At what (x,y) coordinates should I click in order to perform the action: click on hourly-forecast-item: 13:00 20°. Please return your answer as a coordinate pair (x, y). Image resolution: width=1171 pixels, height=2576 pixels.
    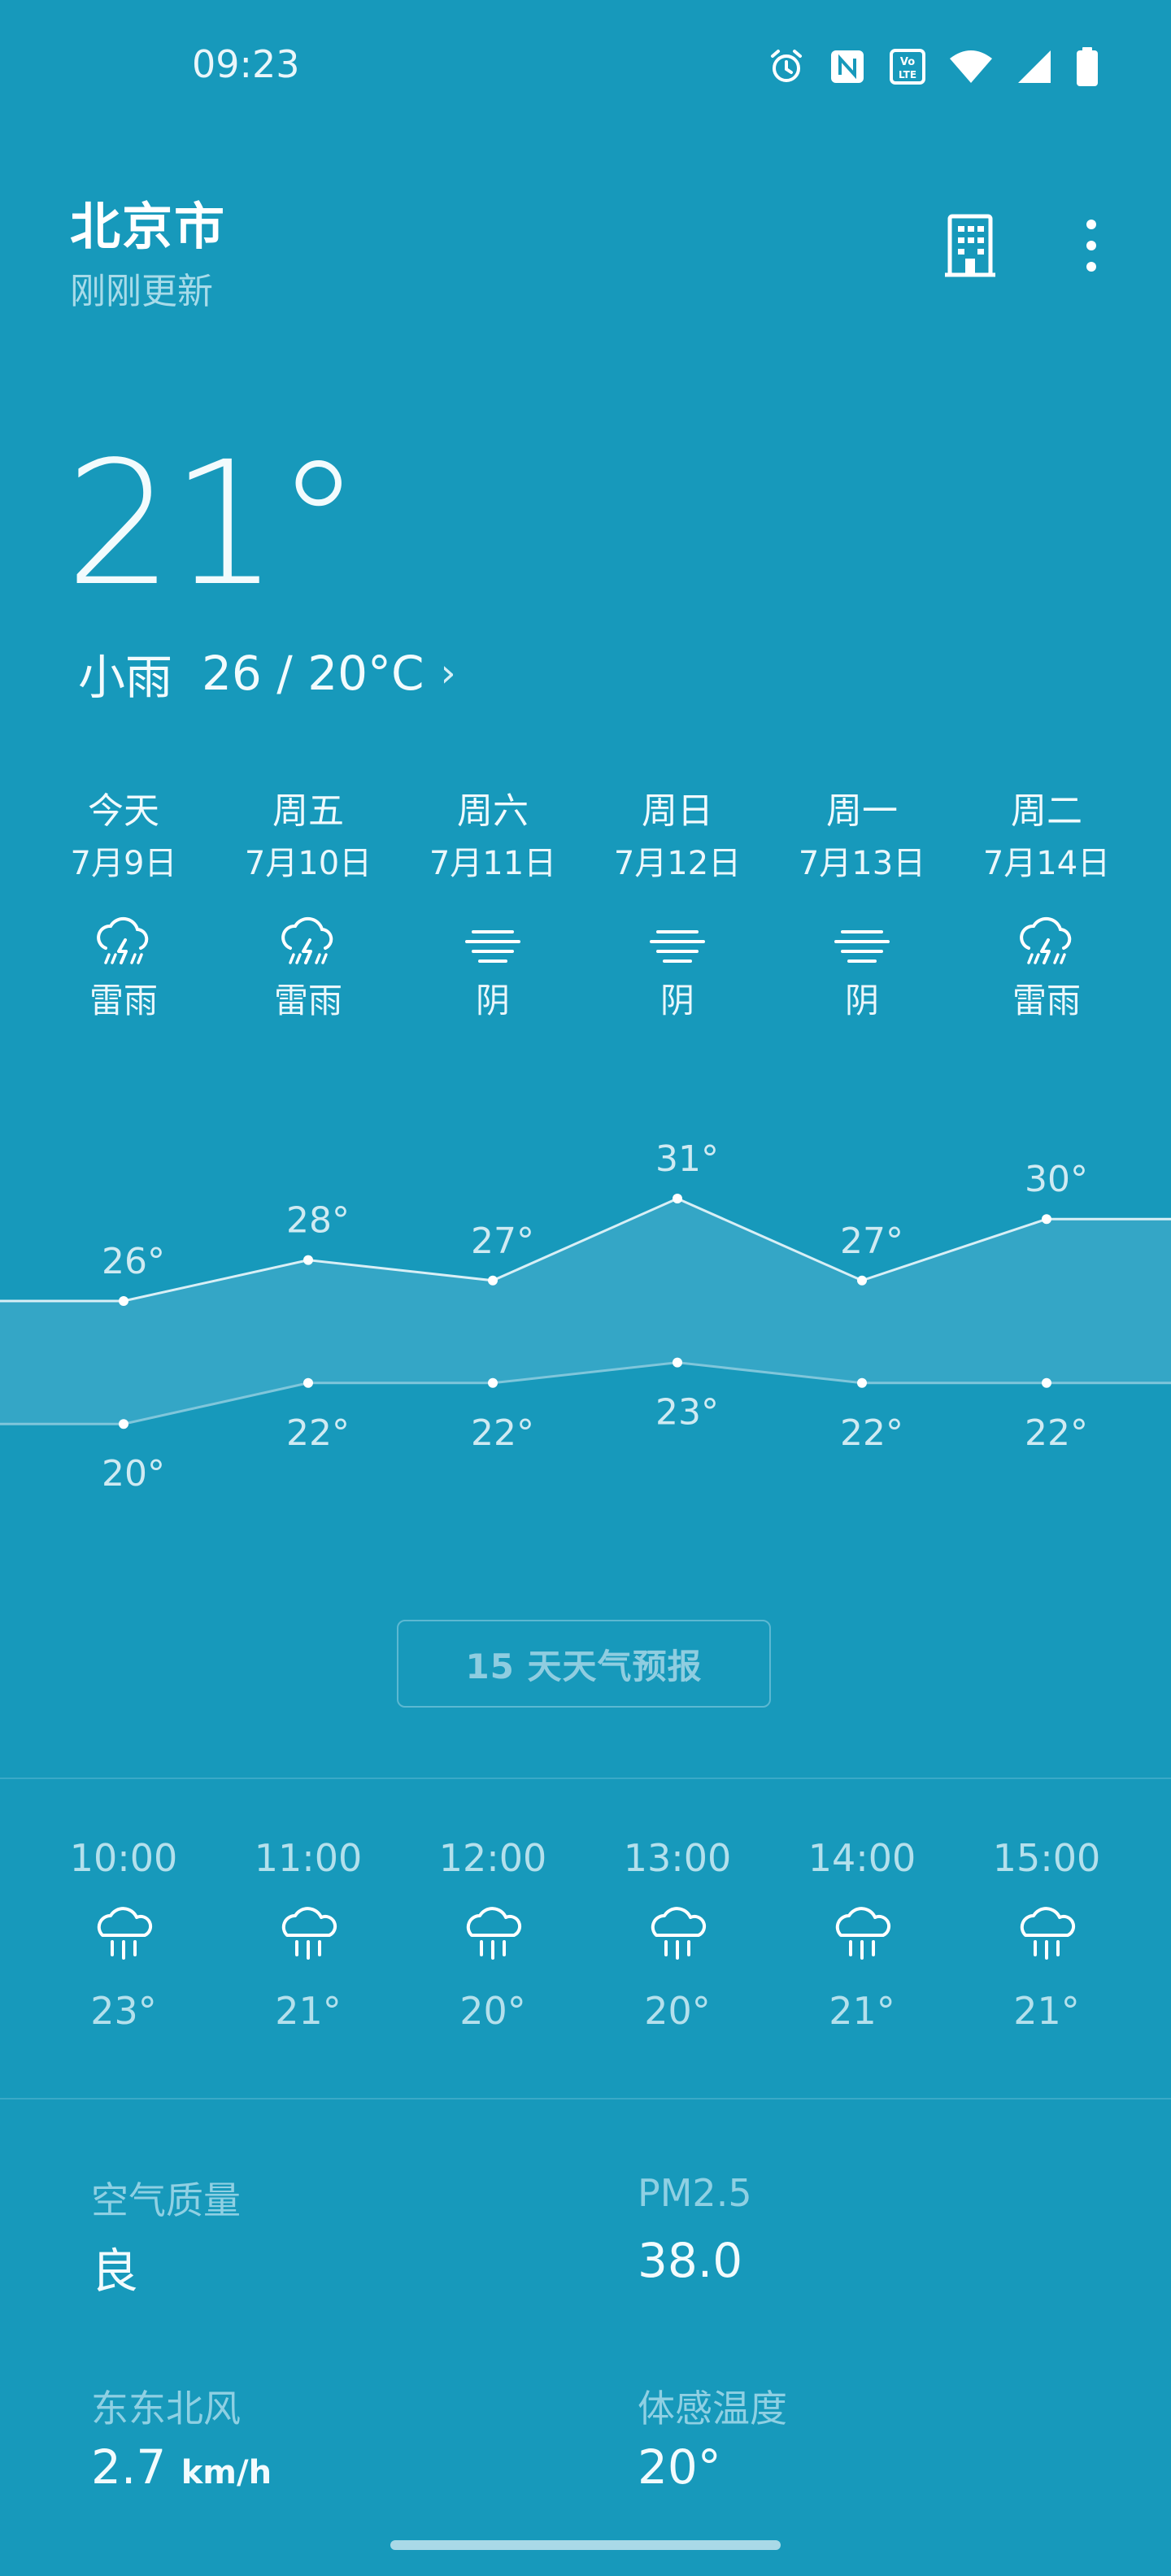
    Looking at the image, I should click on (677, 1935).